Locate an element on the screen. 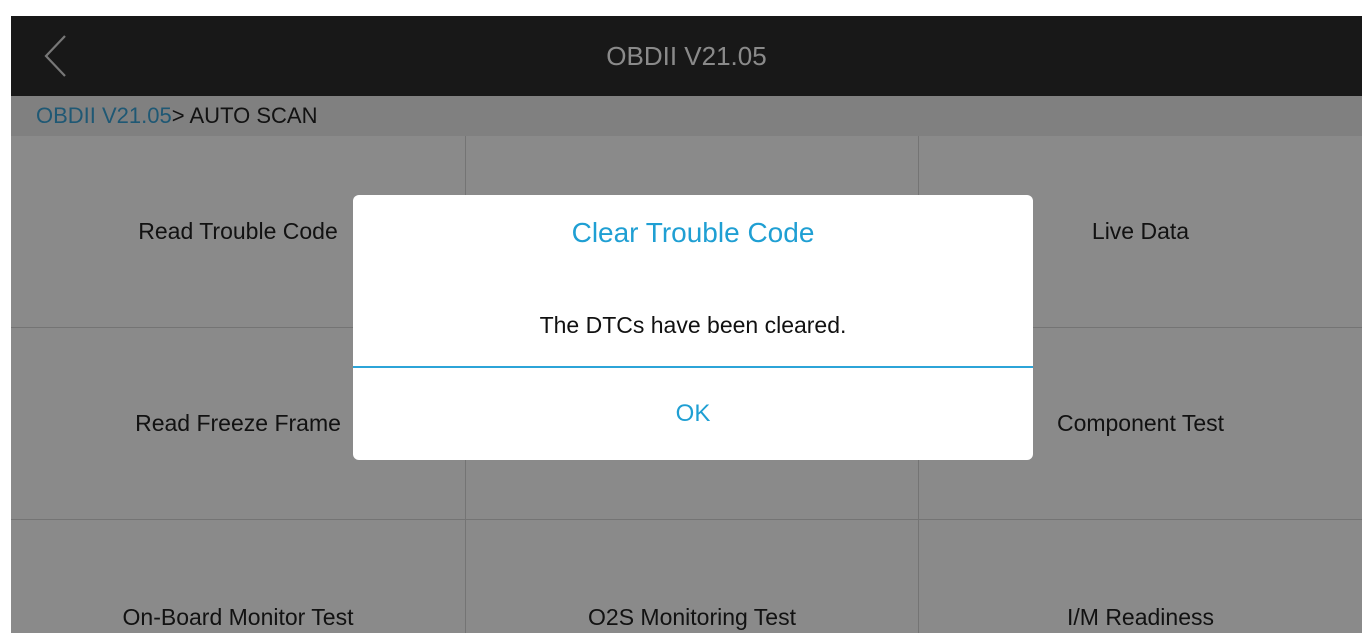 This screenshot has height=633, width=1362. dialog-message: The DTCs have been cleared. is located at coordinates (693, 325).